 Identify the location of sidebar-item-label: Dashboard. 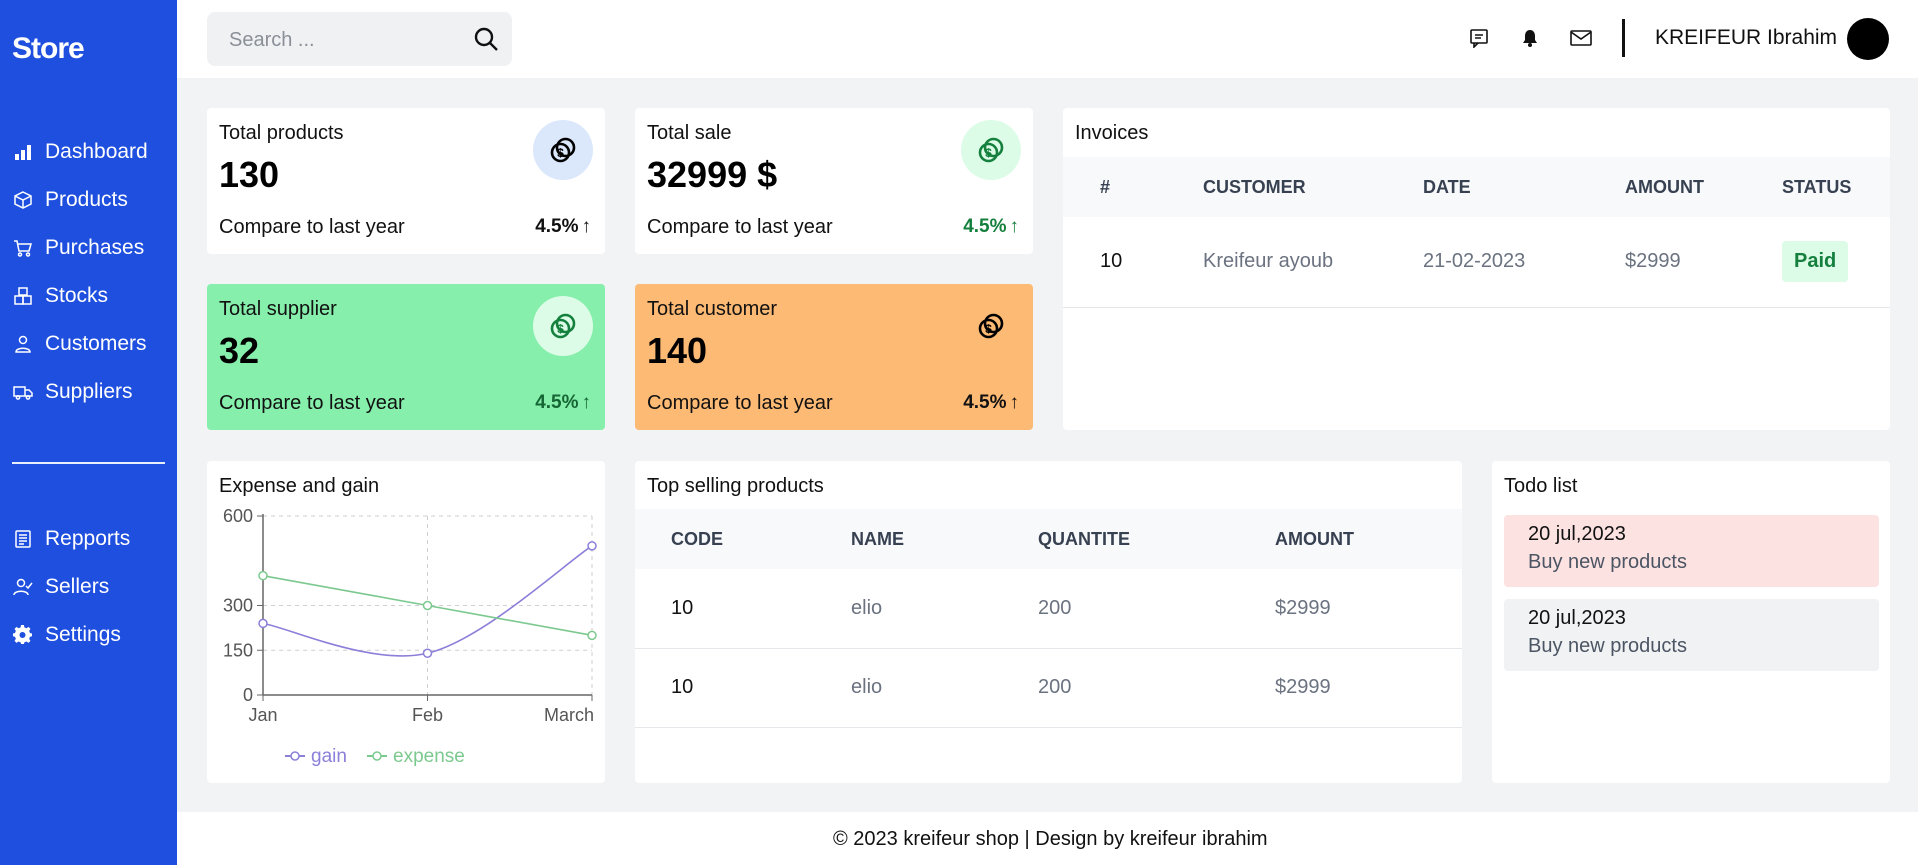
(96, 151).